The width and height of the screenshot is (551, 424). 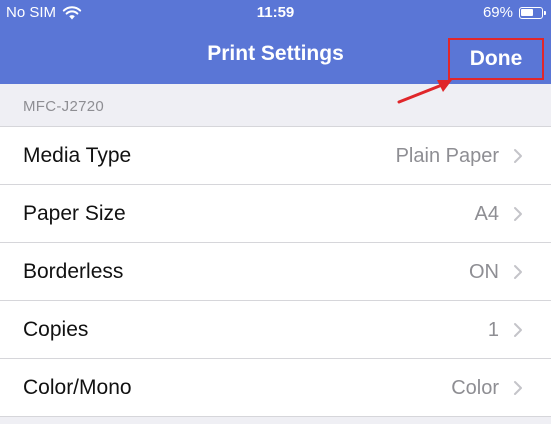 I want to click on row-label: Color/Mono, so click(x=77, y=387).